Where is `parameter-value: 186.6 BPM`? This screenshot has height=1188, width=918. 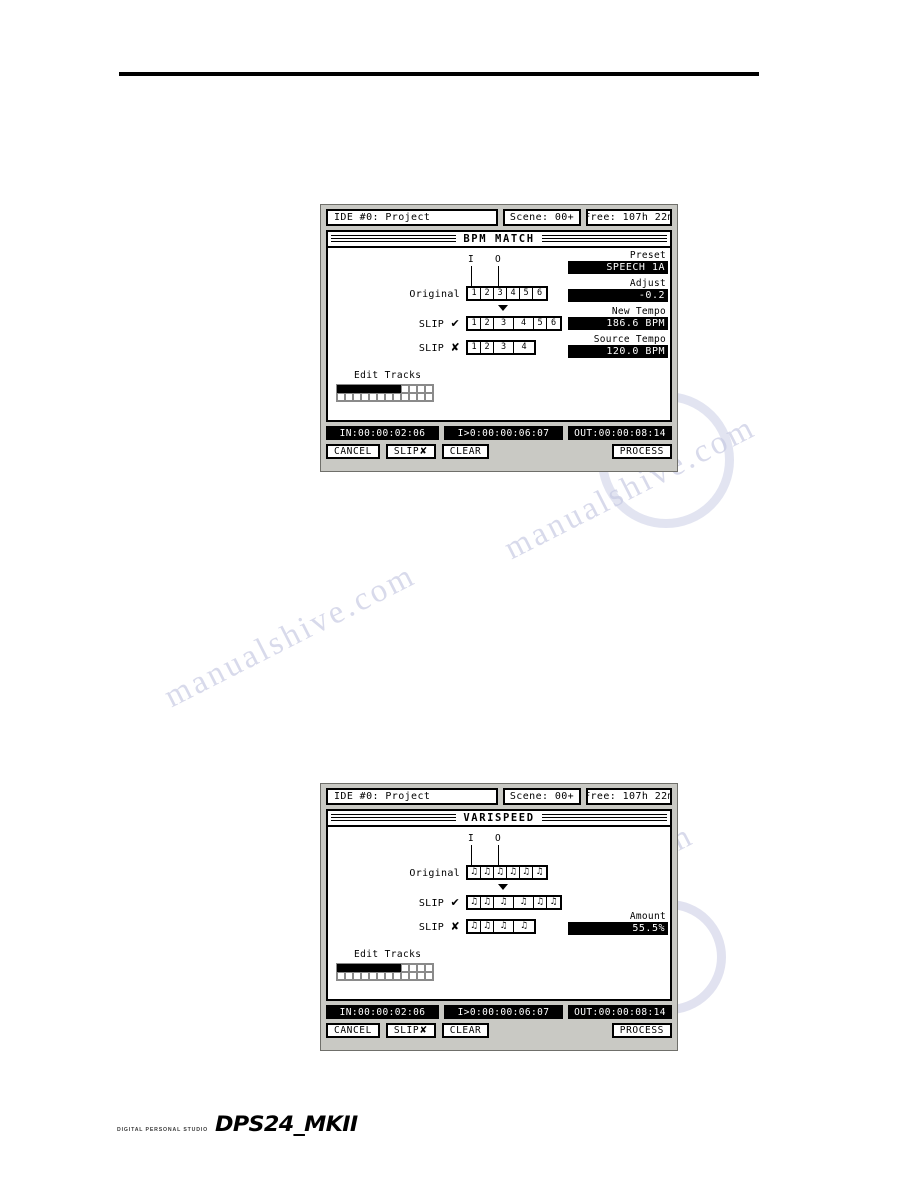 parameter-value: 186.6 BPM is located at coordinates (618, 323).